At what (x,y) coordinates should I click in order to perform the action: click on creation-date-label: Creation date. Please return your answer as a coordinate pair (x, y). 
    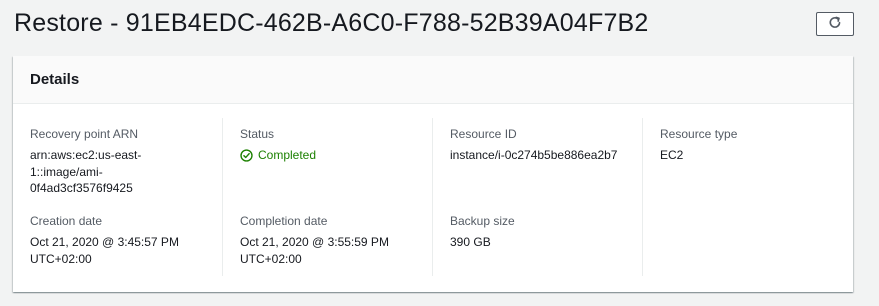
    Looking at the image, I should click on (66, 221).